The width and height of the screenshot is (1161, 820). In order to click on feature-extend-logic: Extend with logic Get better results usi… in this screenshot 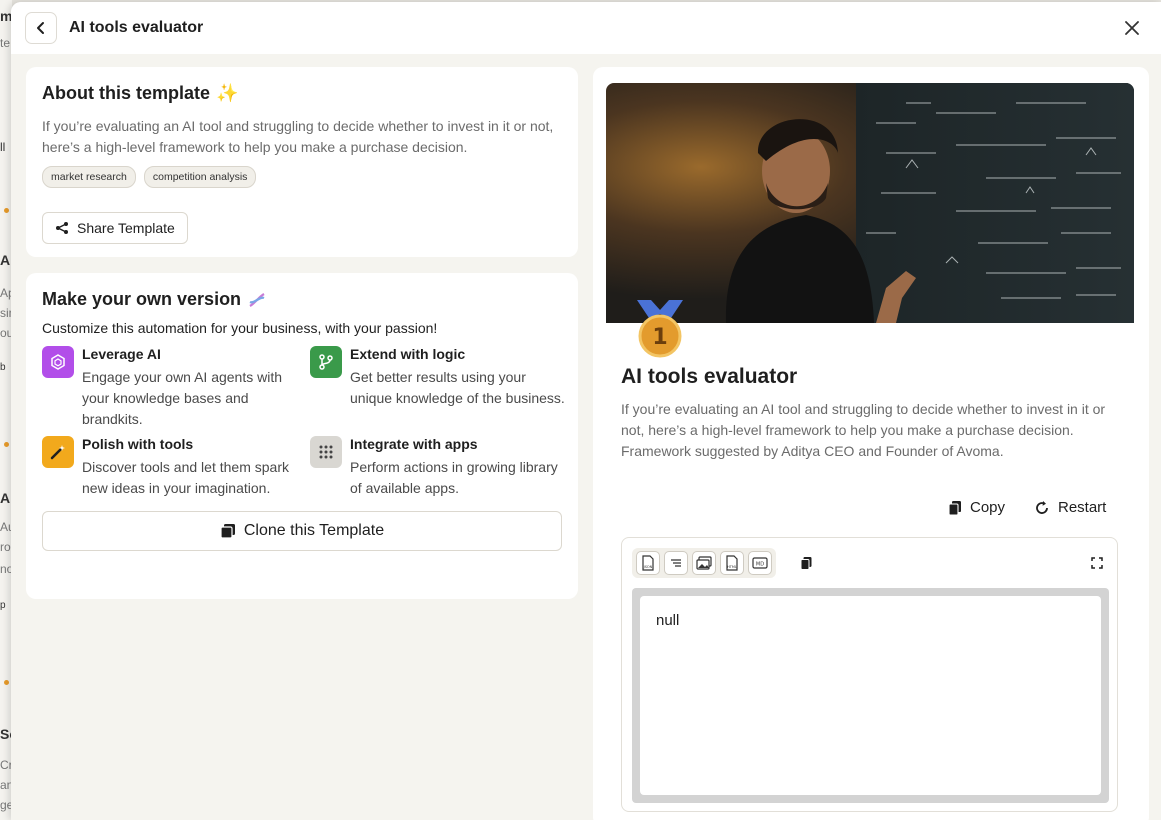, I will do `click(444, 388)`.